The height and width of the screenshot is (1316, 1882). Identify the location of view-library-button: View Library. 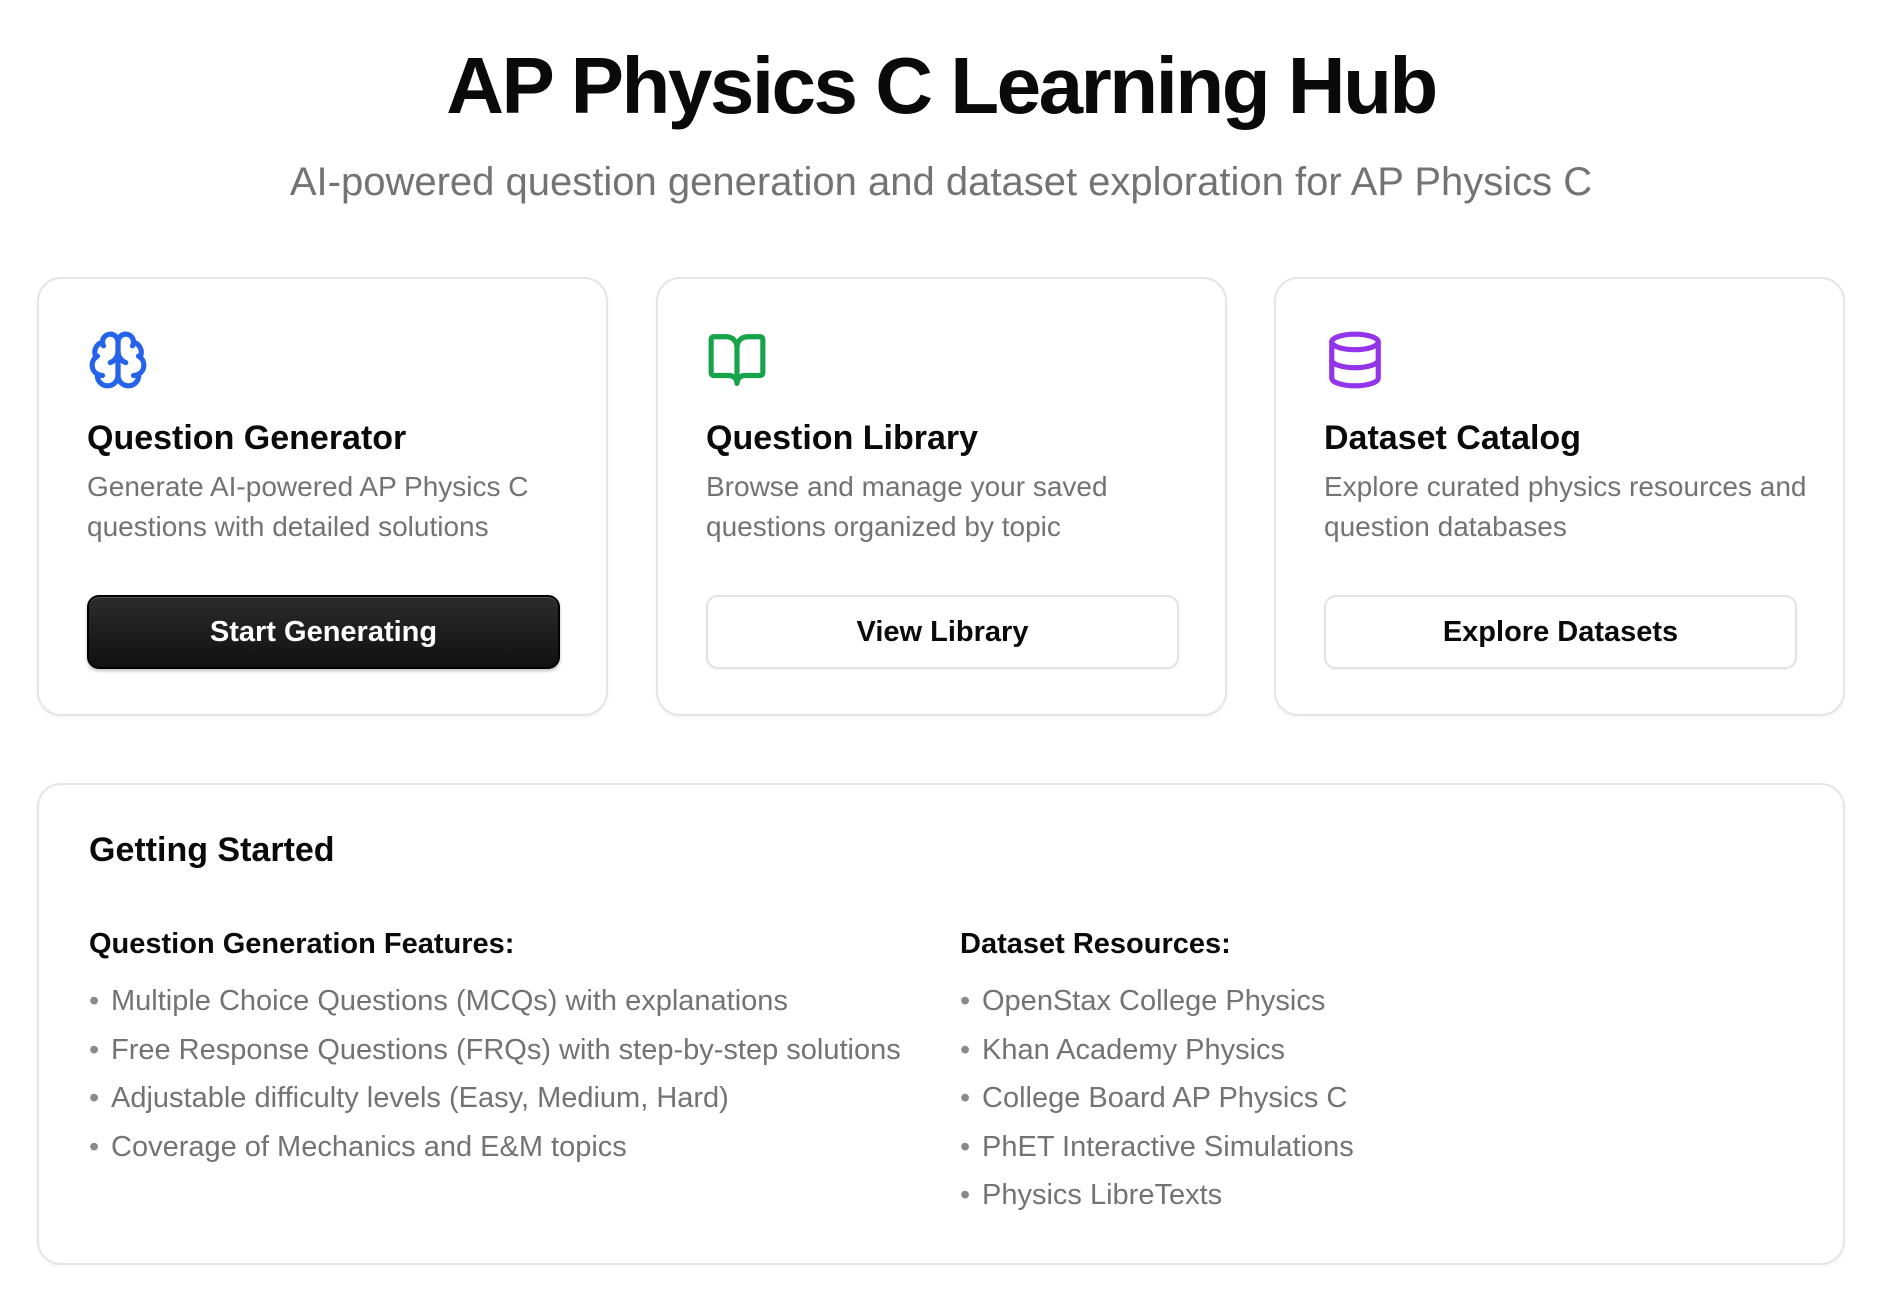
(942, 632).